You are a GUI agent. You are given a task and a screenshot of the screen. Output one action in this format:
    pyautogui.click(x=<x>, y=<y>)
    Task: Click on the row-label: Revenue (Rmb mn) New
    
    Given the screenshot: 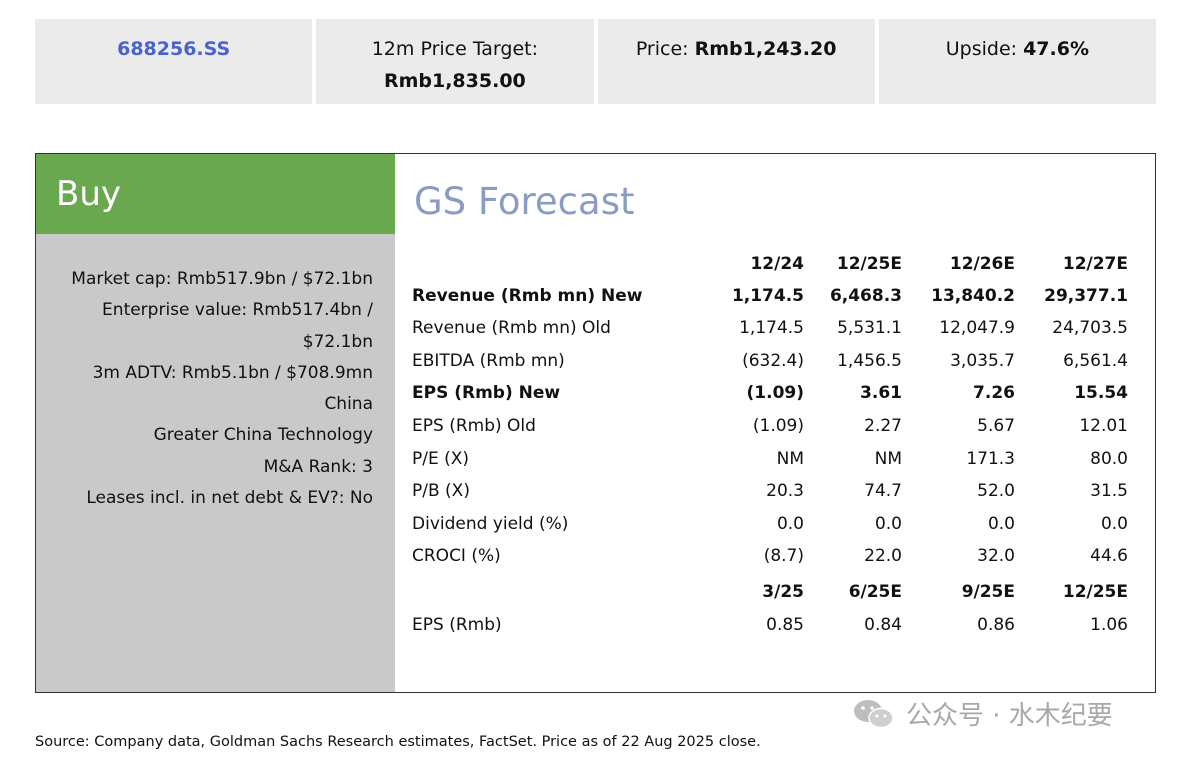 What is the action you would take?
    pyautogui.click(x=527, y=296)
    